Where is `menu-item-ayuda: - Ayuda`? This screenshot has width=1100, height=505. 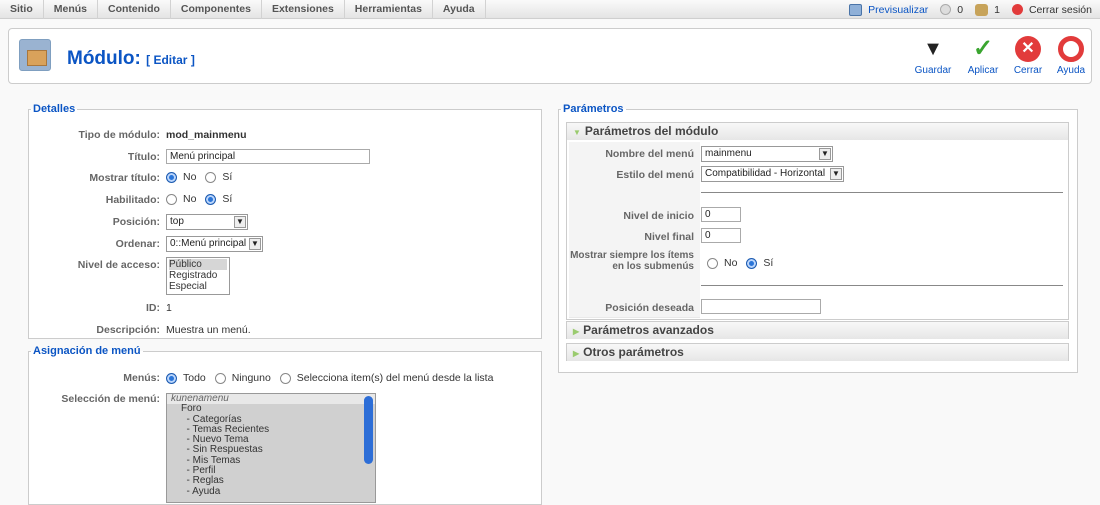
menu-item-ayuda: - Ayuda is located at coordinates (271, 491).